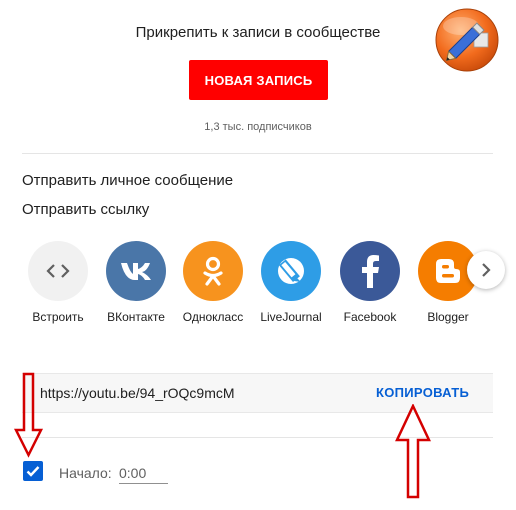 This screenshot has height=510, width=516. I want to click on share-facebook: Facebook, so click(370, 282).